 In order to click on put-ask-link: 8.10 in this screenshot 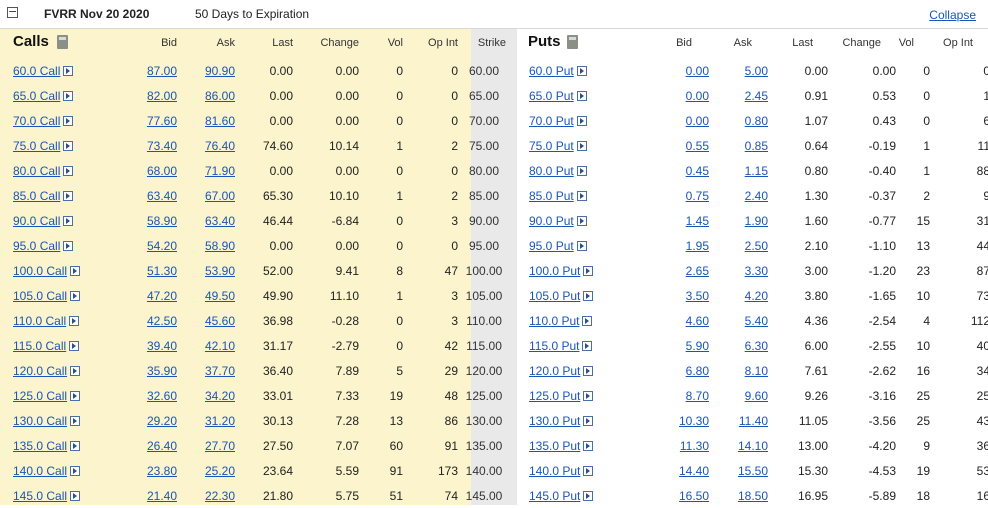, I will do `click(756, 371)`.